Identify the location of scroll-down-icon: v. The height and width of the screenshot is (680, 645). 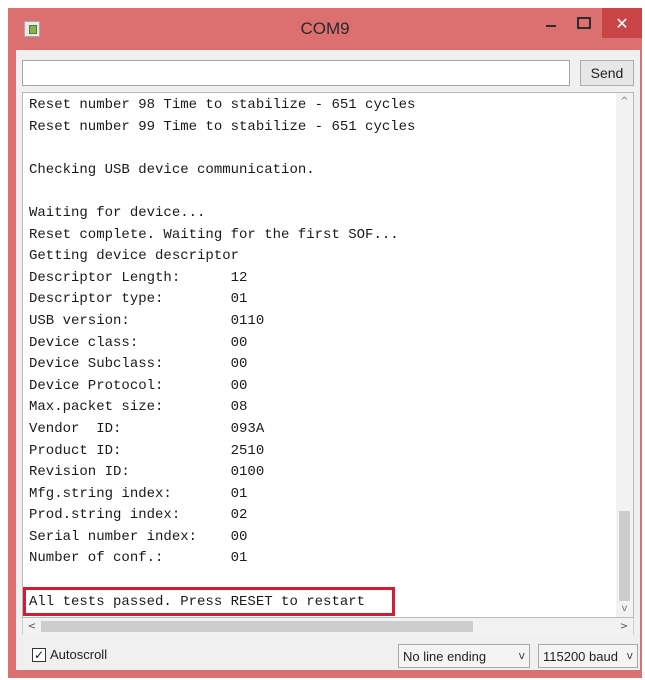
(624, 608).